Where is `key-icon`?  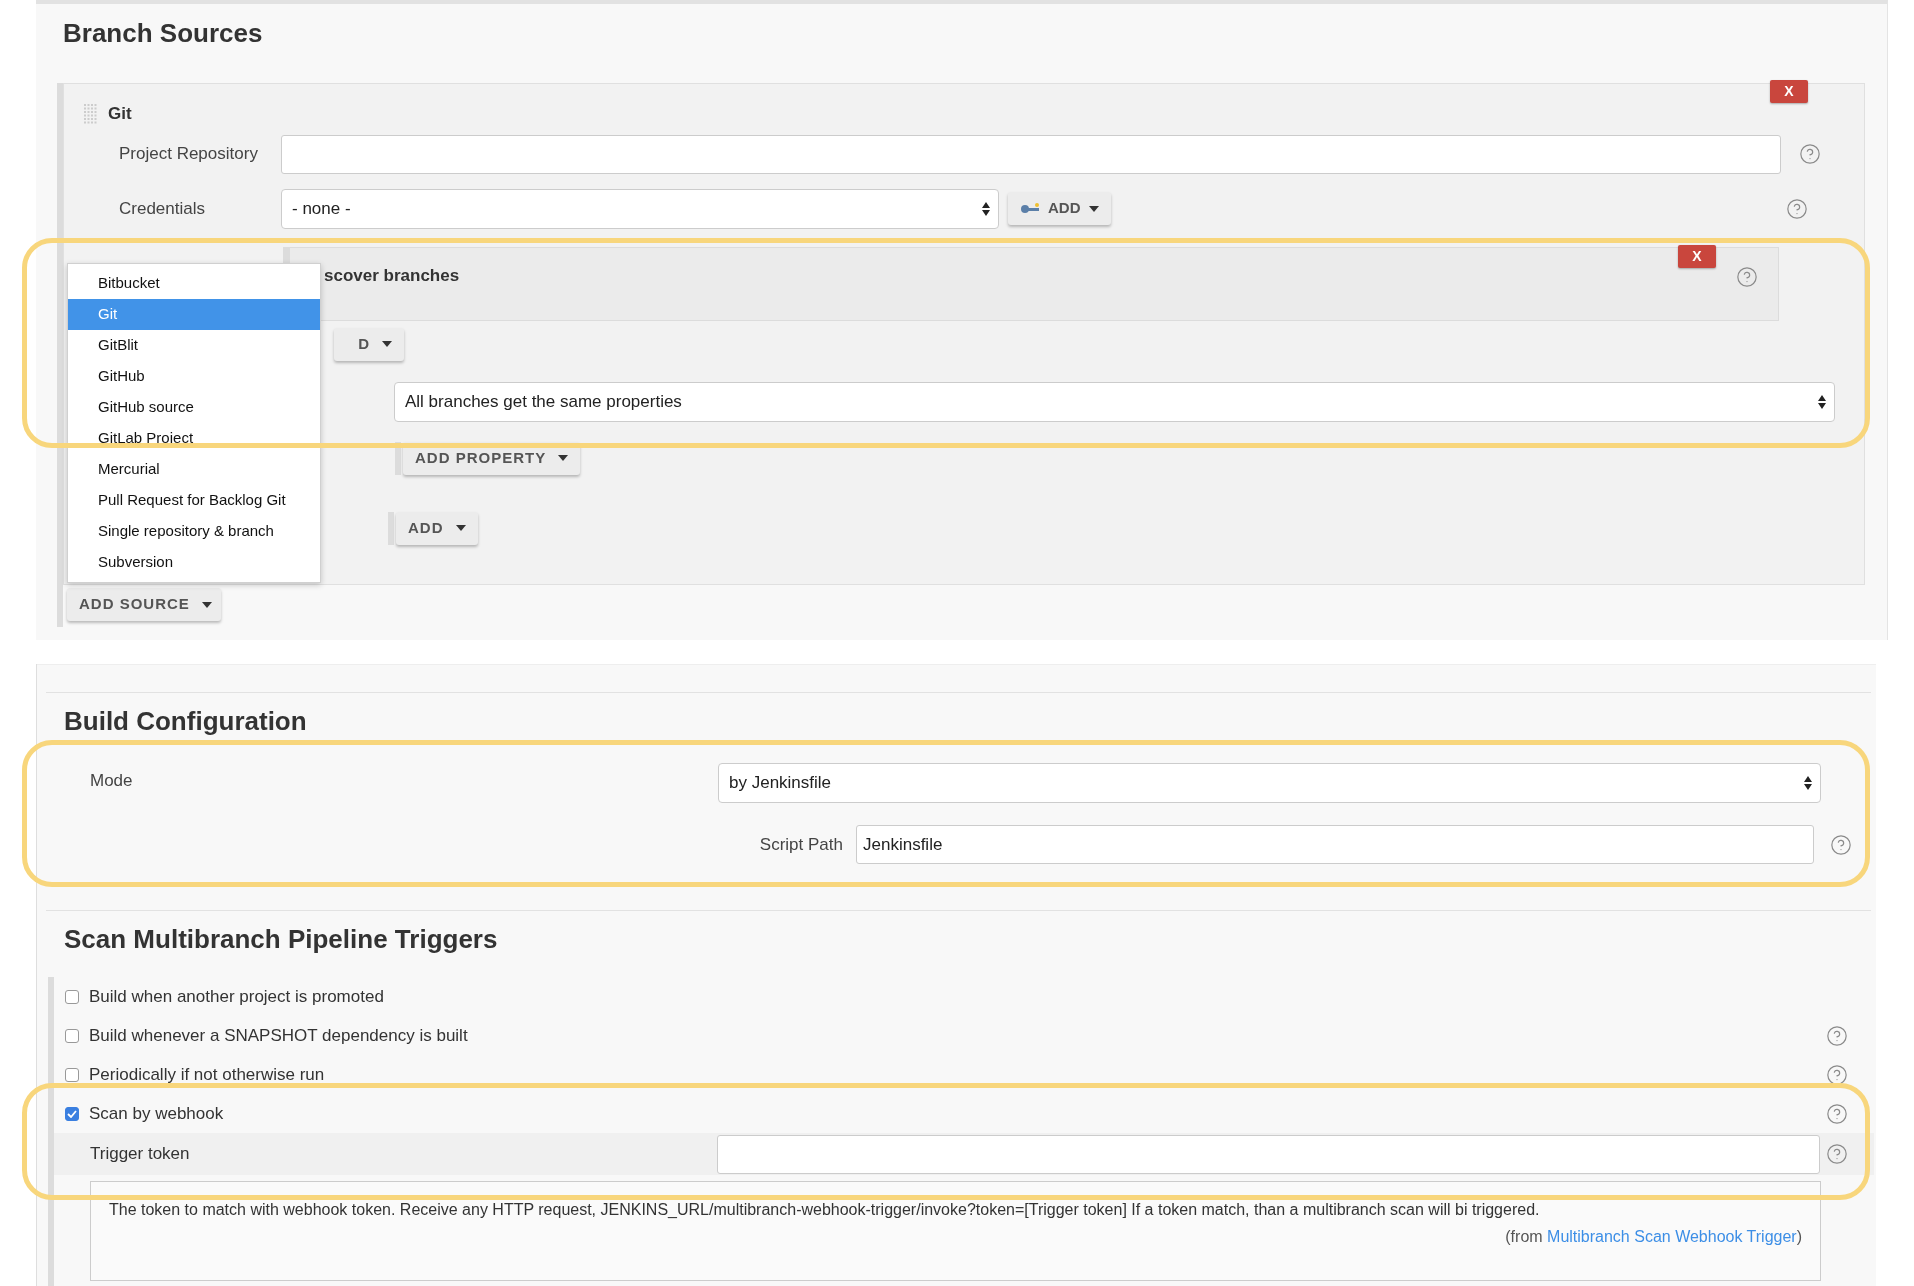
key-icon is located at coordinates (1030, 208).